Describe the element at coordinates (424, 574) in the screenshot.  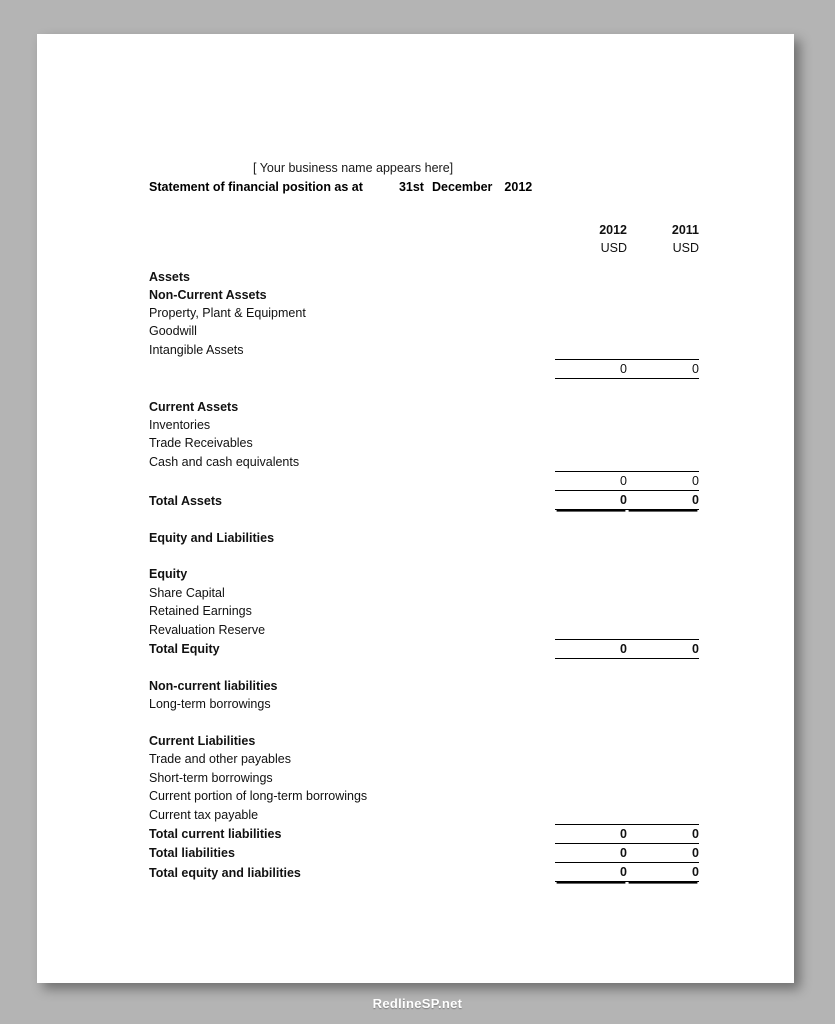
I see `table-row-equity-heading: Equity` at that location.